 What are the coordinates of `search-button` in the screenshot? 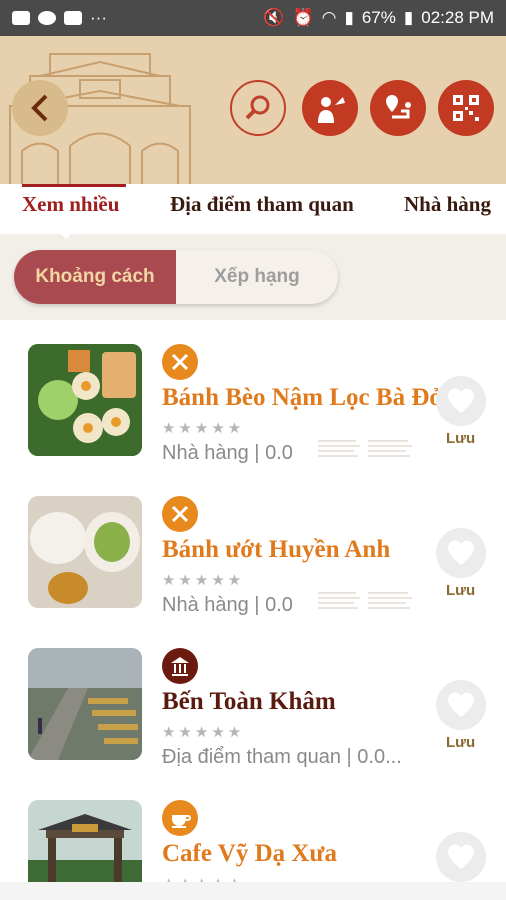 It's located at (258, 108).